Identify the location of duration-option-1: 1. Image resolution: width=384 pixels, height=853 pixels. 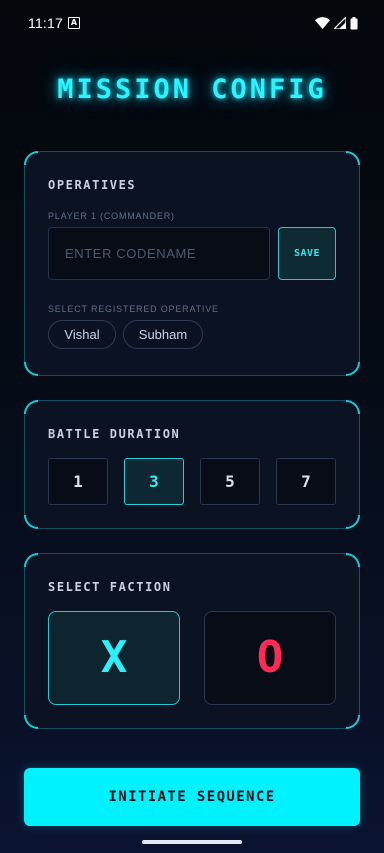
(78, 481).